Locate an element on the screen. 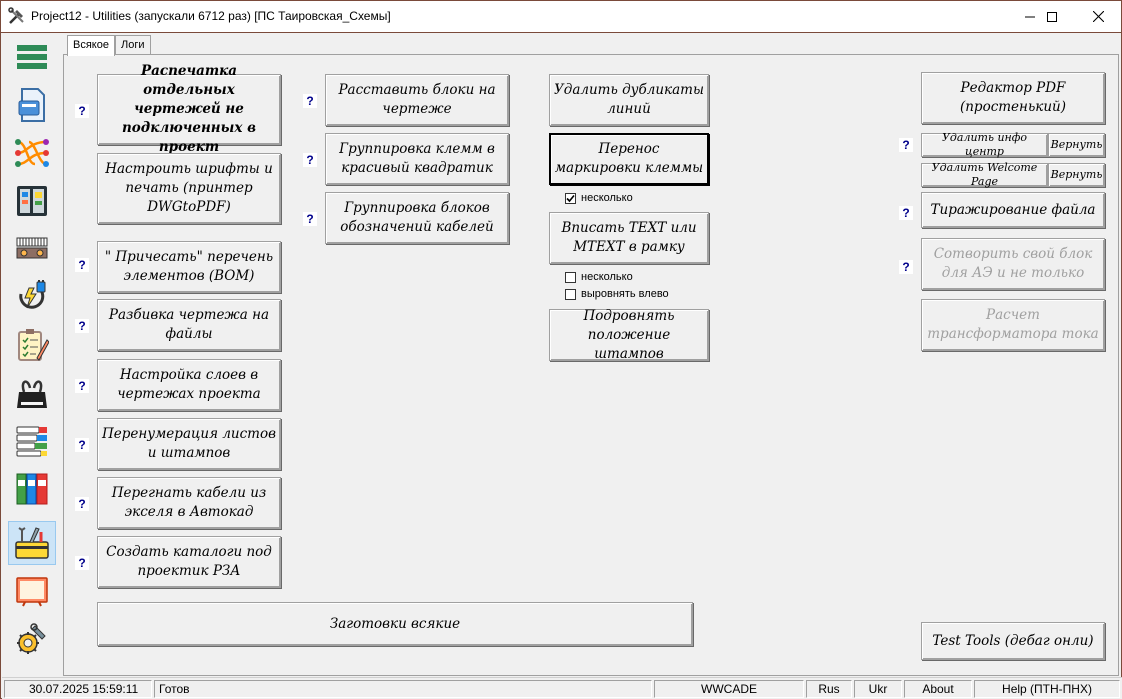  gear-wrench-icon is located at coordinates (31, 638).